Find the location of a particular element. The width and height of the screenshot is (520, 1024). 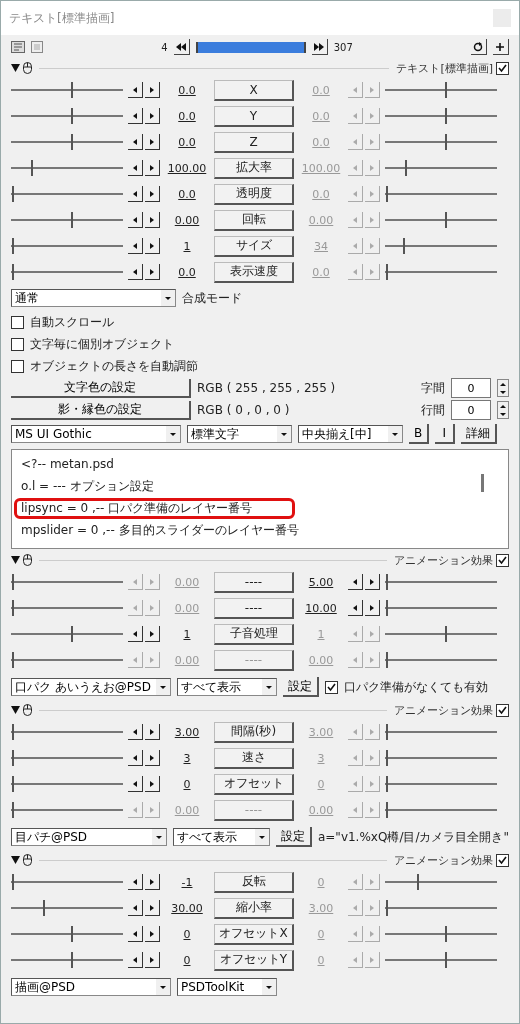

dropdown: 目パチ@PSD is located at coordinates (89, 837).